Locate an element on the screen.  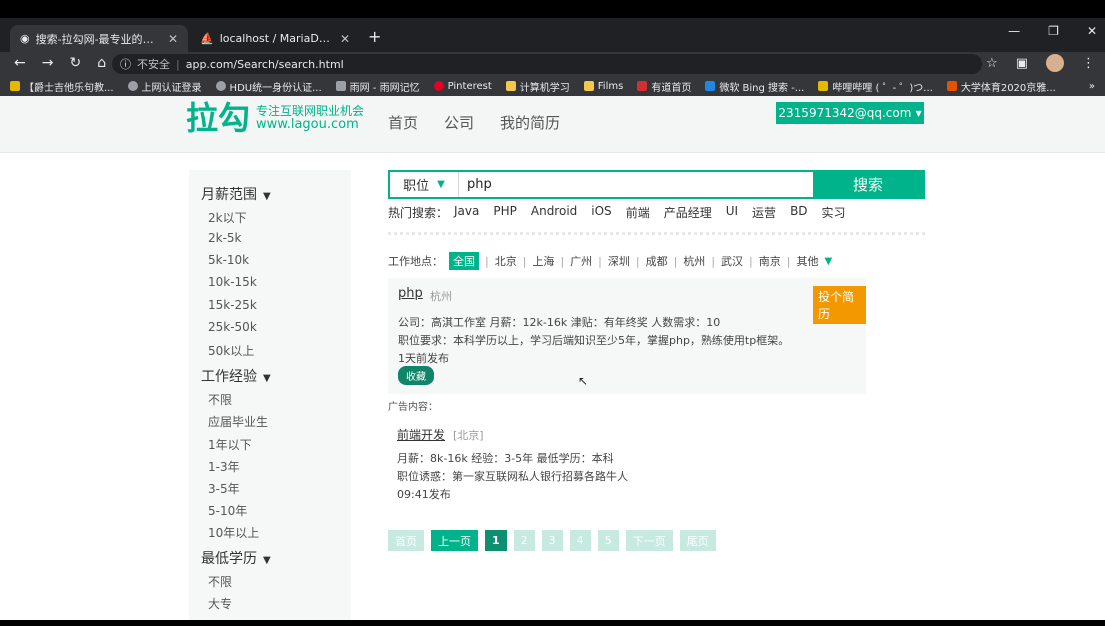
salary-option: 2k以下 is located at coordinates (227, 217).